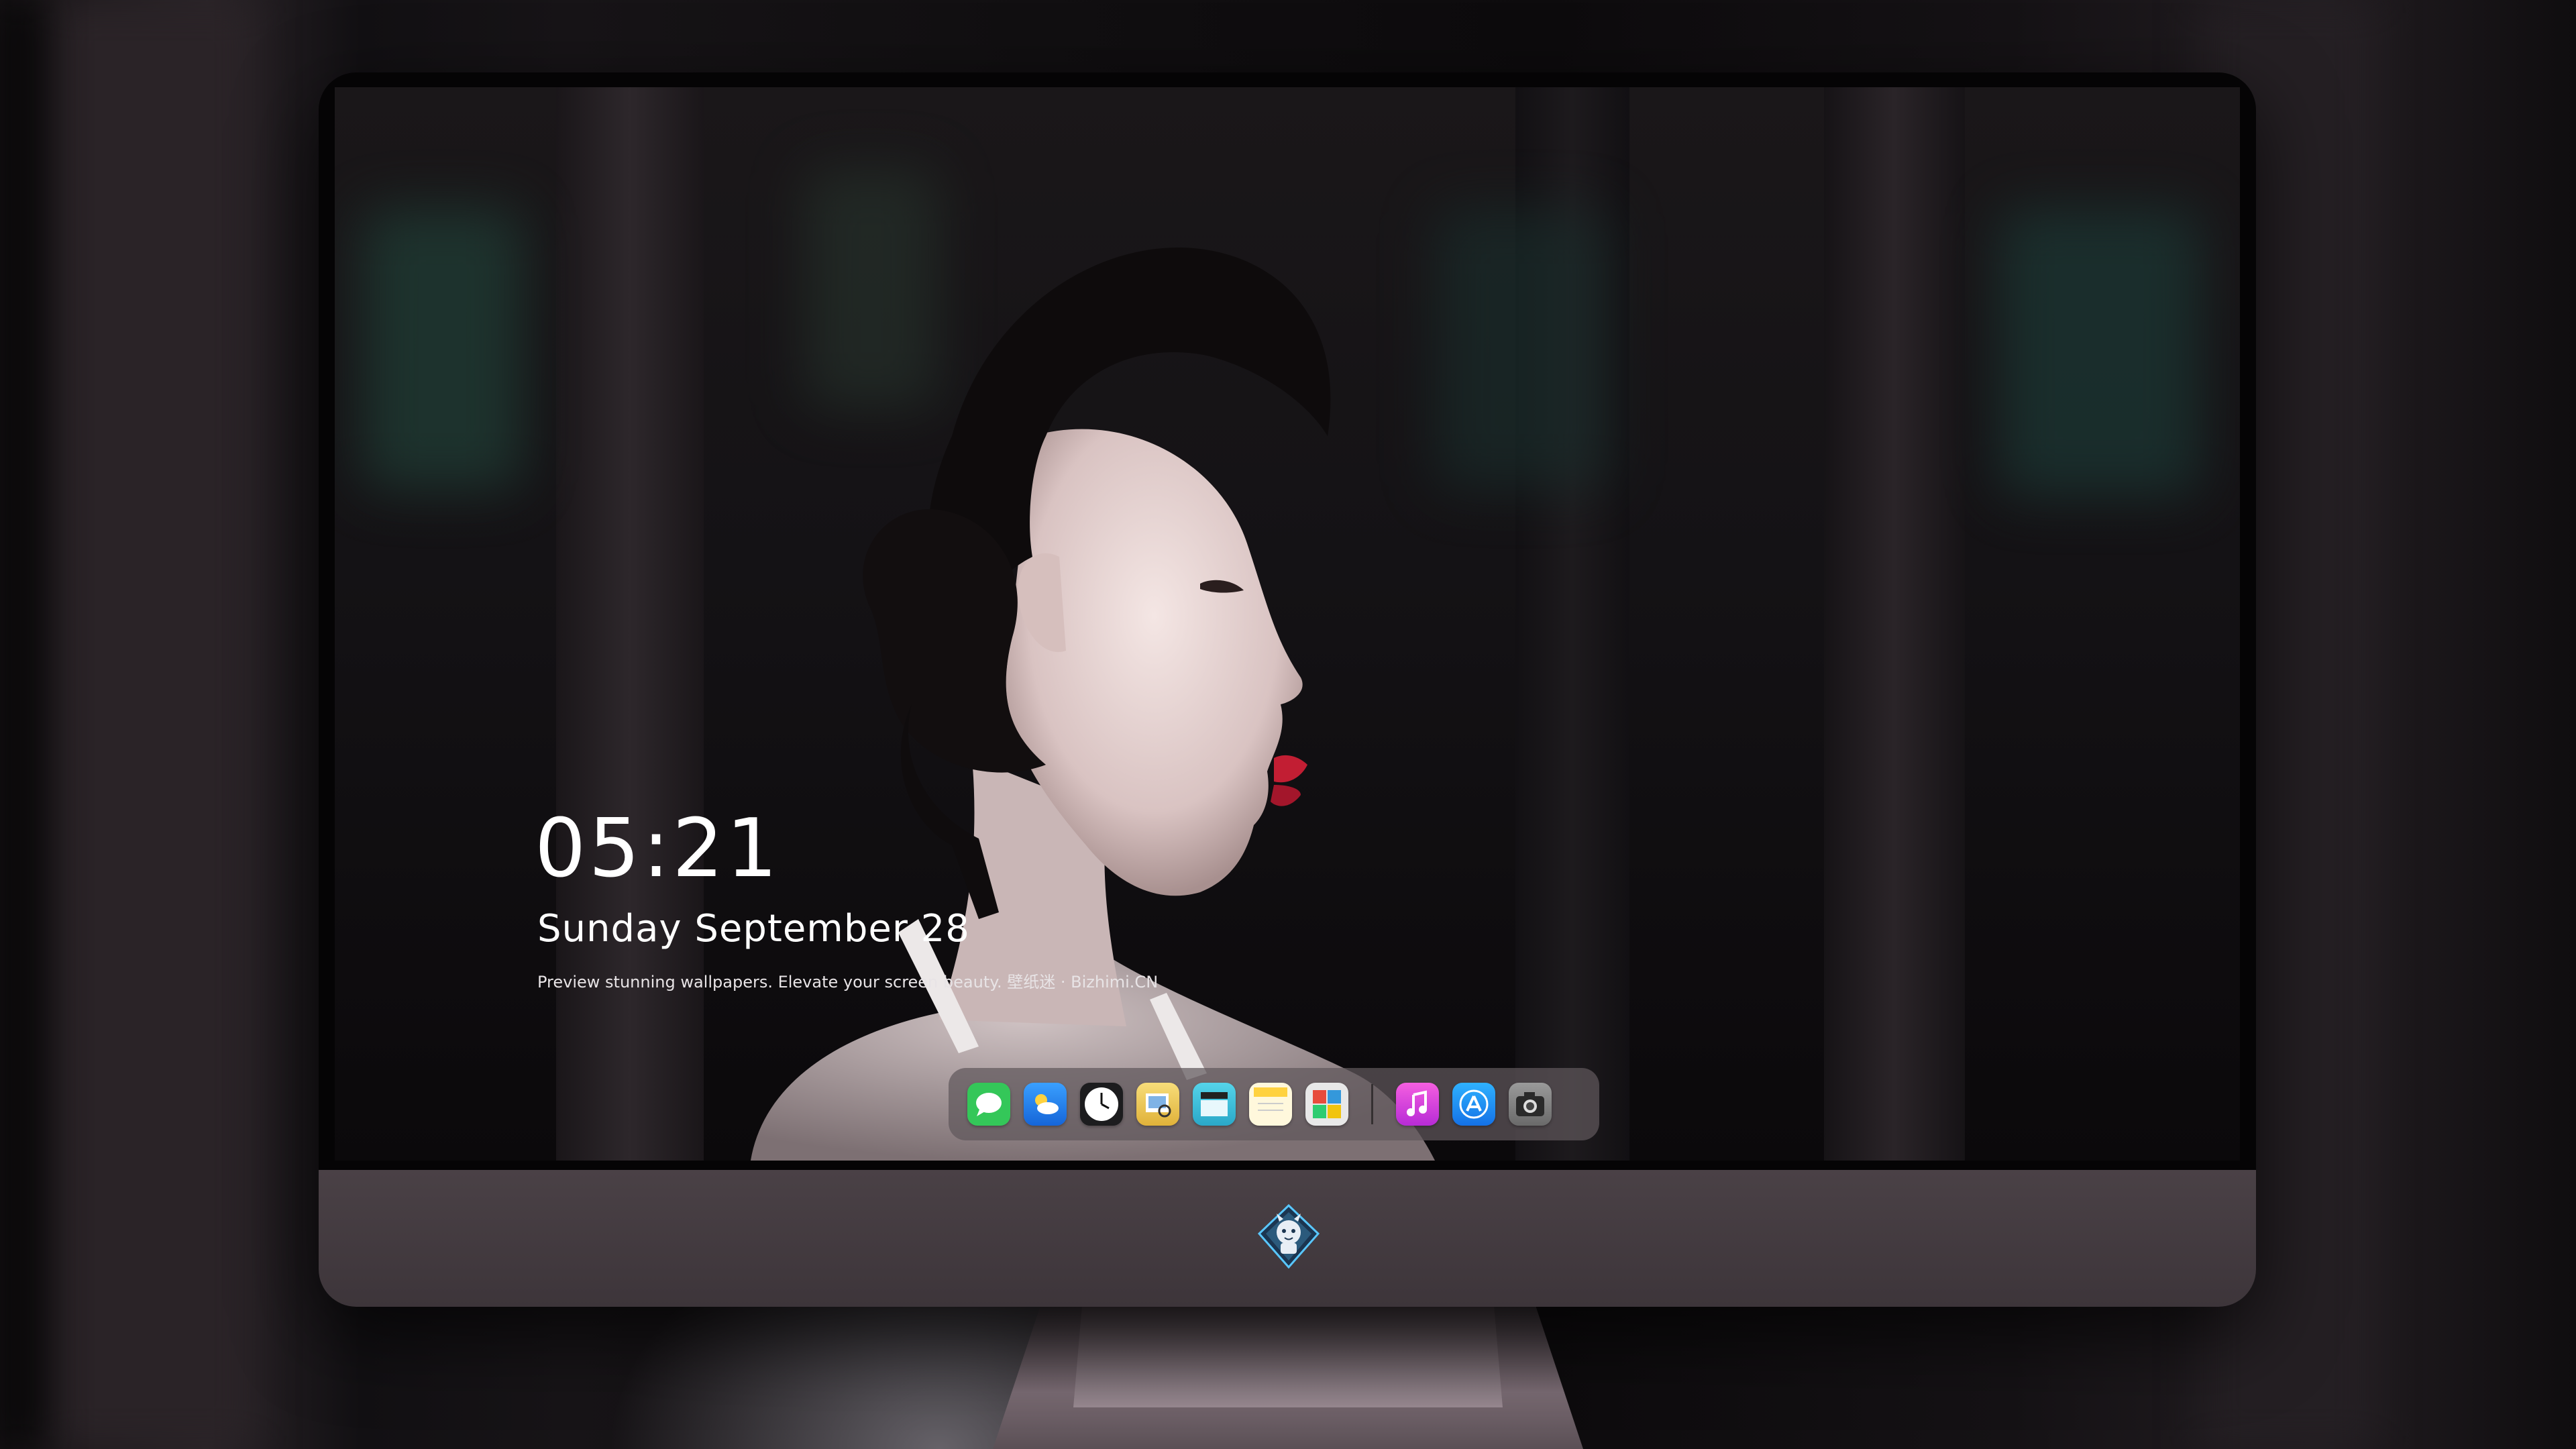 This screenshot has height=1449, width=2576. Describe the element at coordinates (1288, 1357) in the screenshot. I see `monitor-stand-neck` at that location.